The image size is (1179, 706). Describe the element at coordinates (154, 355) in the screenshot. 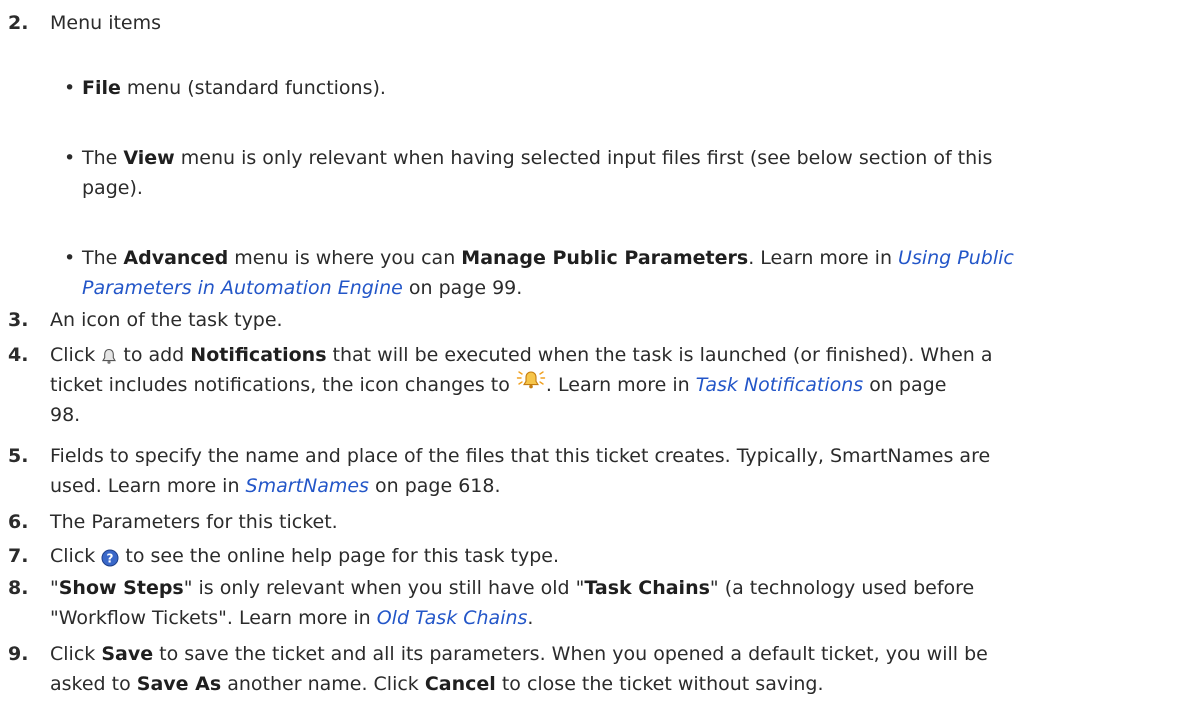

I see `item-text: to add` at that location.